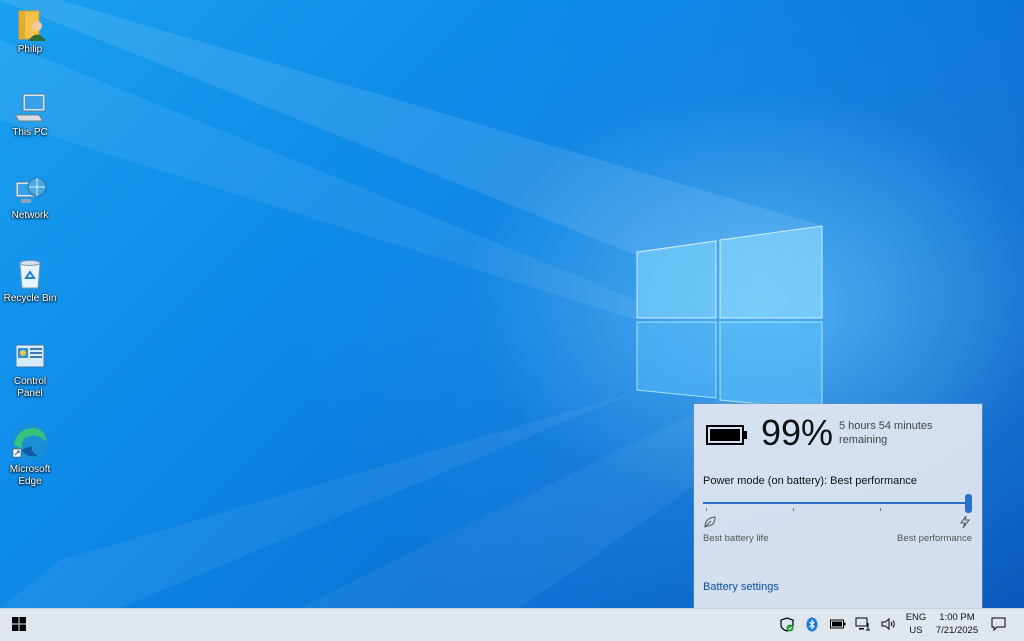  I want to click on language-code: ENG, so click(916, 617).